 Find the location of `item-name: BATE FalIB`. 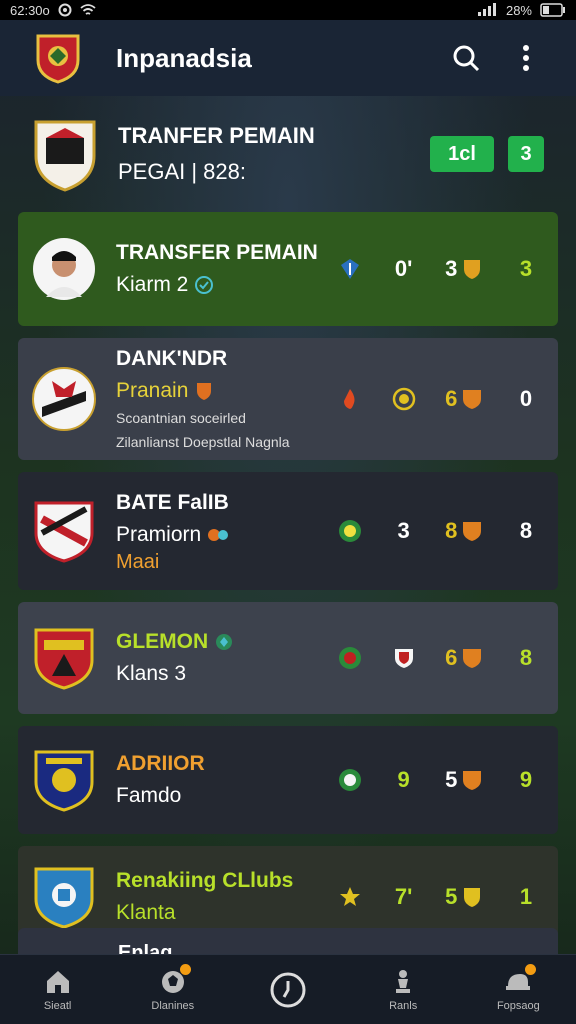

item-name: BATE FalIB is located at coordinates (172, 502).